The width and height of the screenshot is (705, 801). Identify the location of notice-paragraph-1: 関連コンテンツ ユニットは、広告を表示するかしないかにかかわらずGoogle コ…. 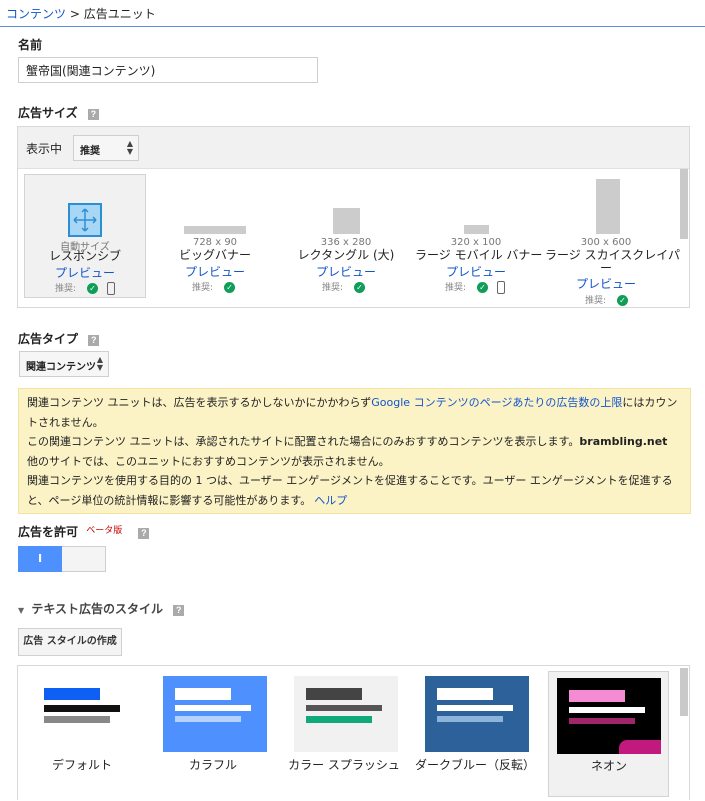
(354, 412).